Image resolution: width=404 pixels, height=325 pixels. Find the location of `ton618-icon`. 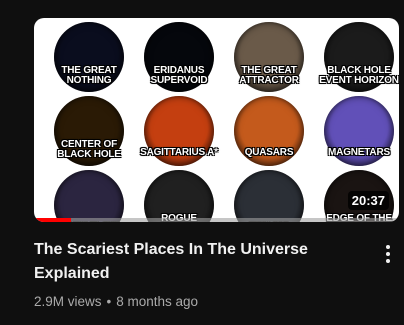

ton618-icon is located at coordinates (269, 196).